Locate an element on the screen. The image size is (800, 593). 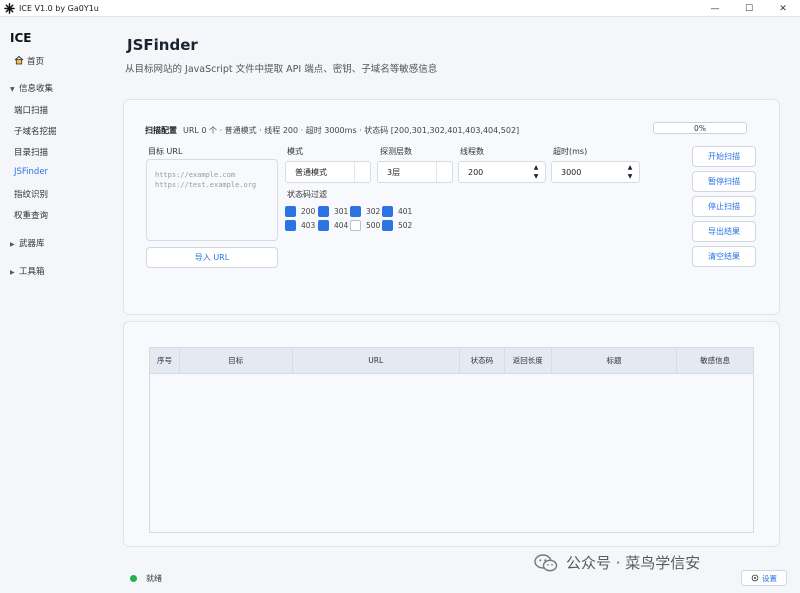
sidebar-group-toolbox: ▶ 工具箱 is located at coordinates (27, 271).